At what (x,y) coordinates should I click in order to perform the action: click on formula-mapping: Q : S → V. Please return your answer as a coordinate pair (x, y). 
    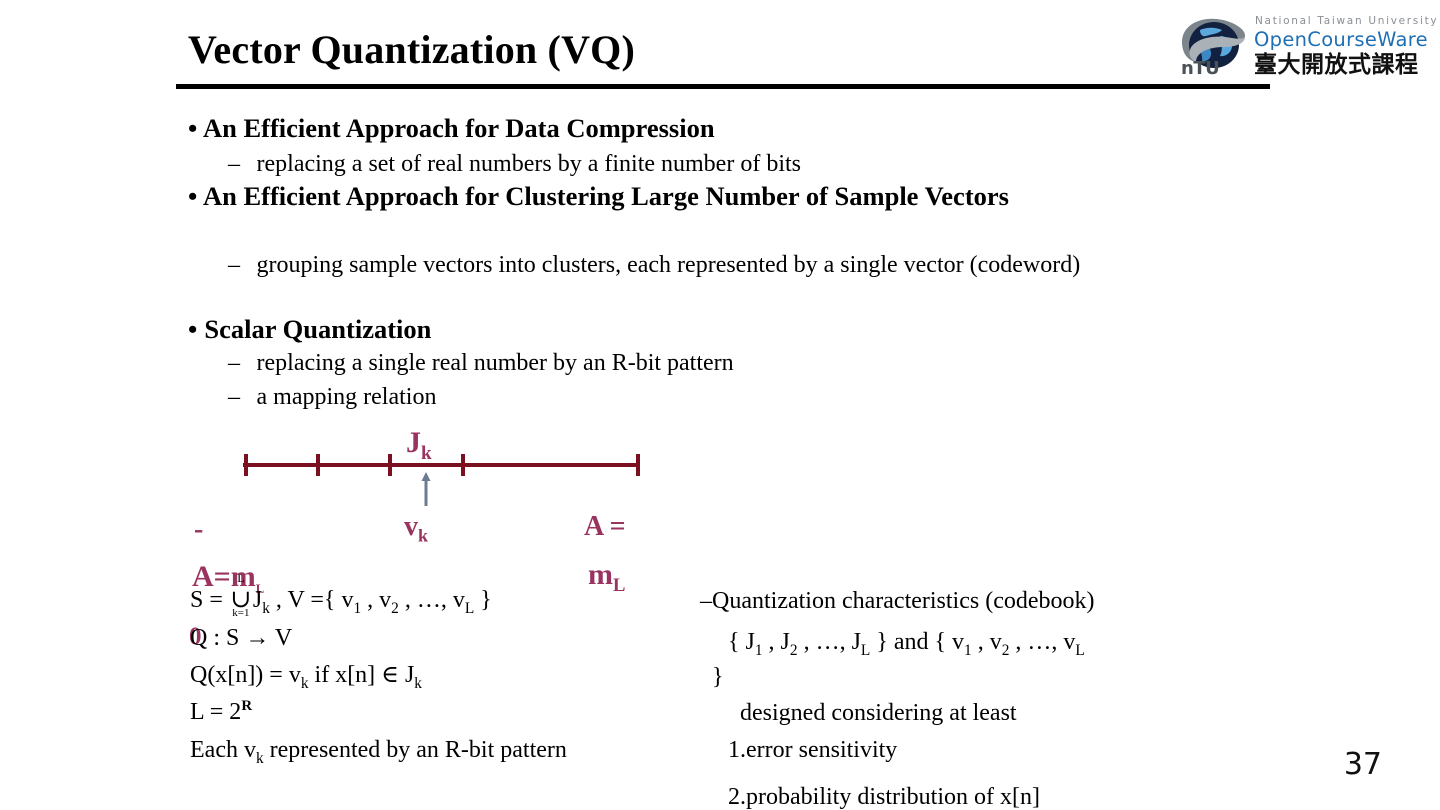
    Looking at the image, I should click on (241, 638).